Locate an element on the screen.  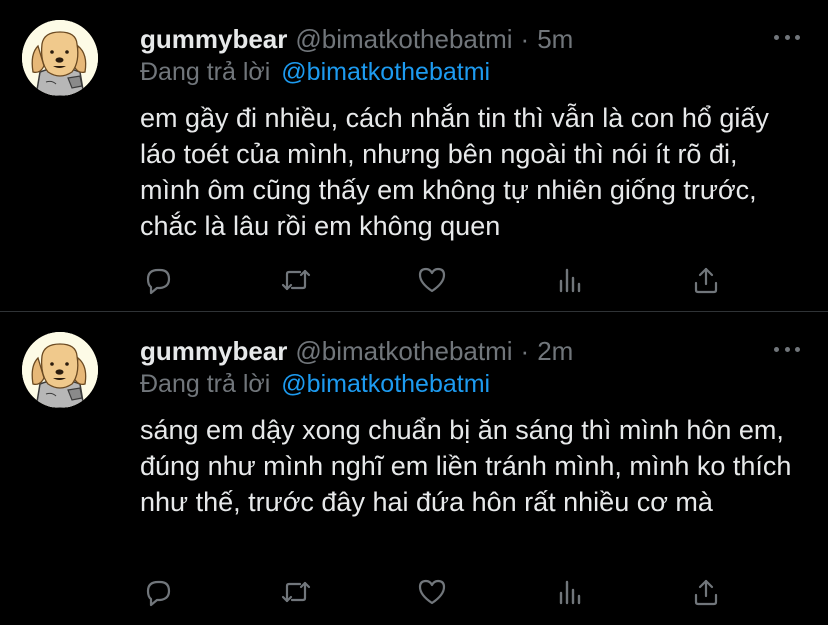
timestamp: 5m is located at coordinates (555, 39).